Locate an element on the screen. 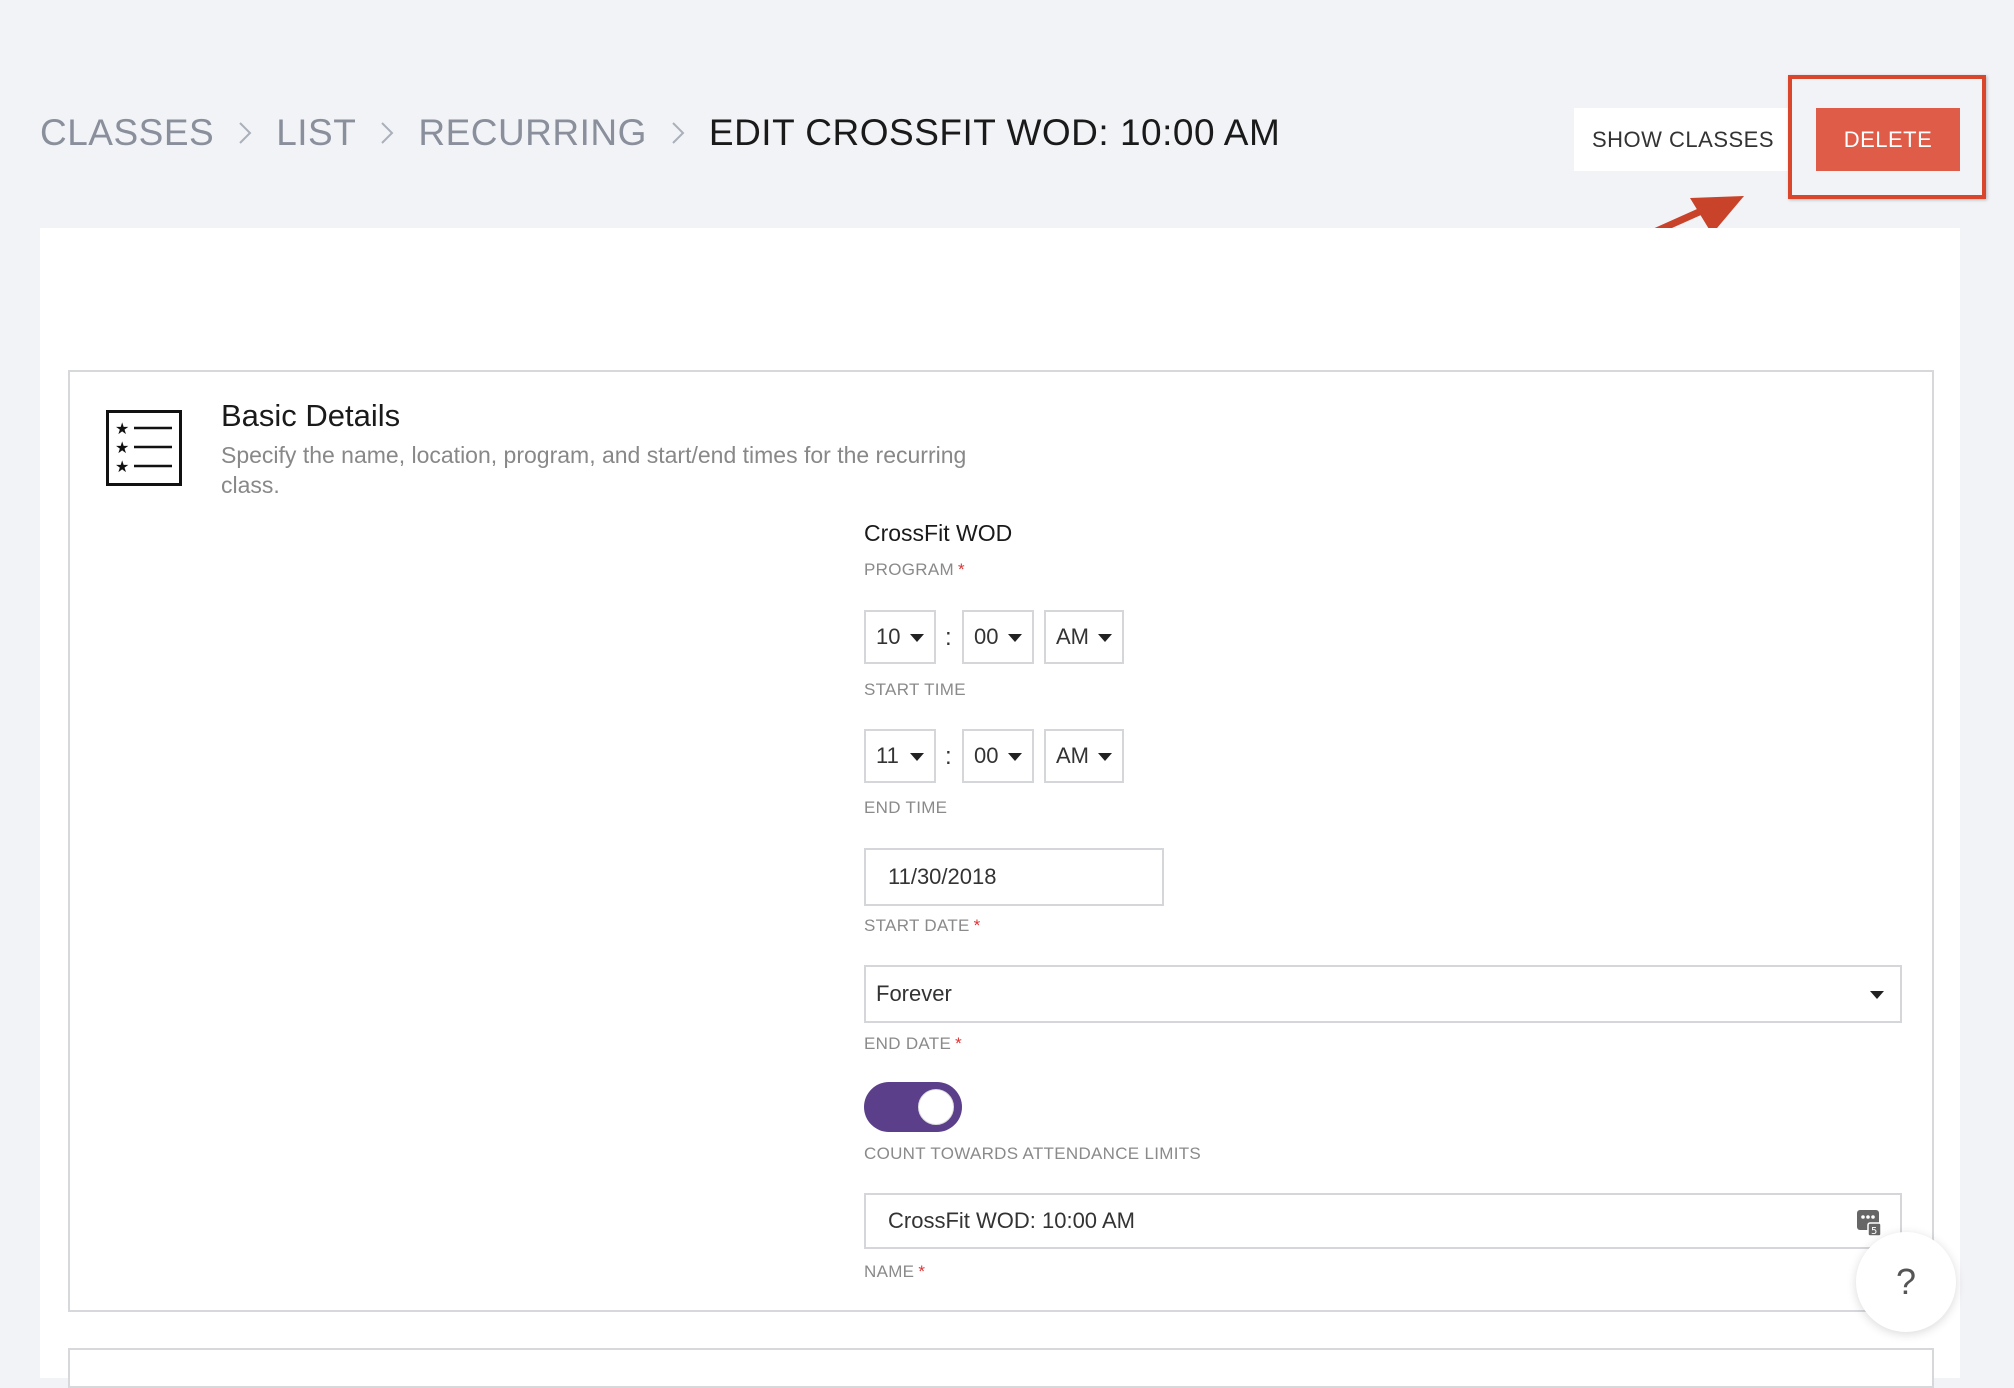  start-date-input: 11/30/2018 is located at coordinates (1014, 877).